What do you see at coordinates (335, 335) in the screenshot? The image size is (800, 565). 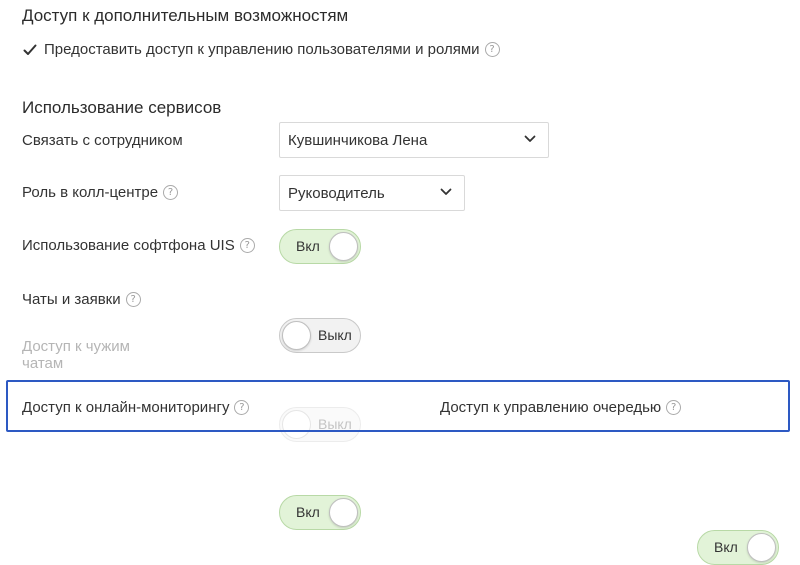 I see `toggle-state-label: Выкл` at bounding box center [335, 335].